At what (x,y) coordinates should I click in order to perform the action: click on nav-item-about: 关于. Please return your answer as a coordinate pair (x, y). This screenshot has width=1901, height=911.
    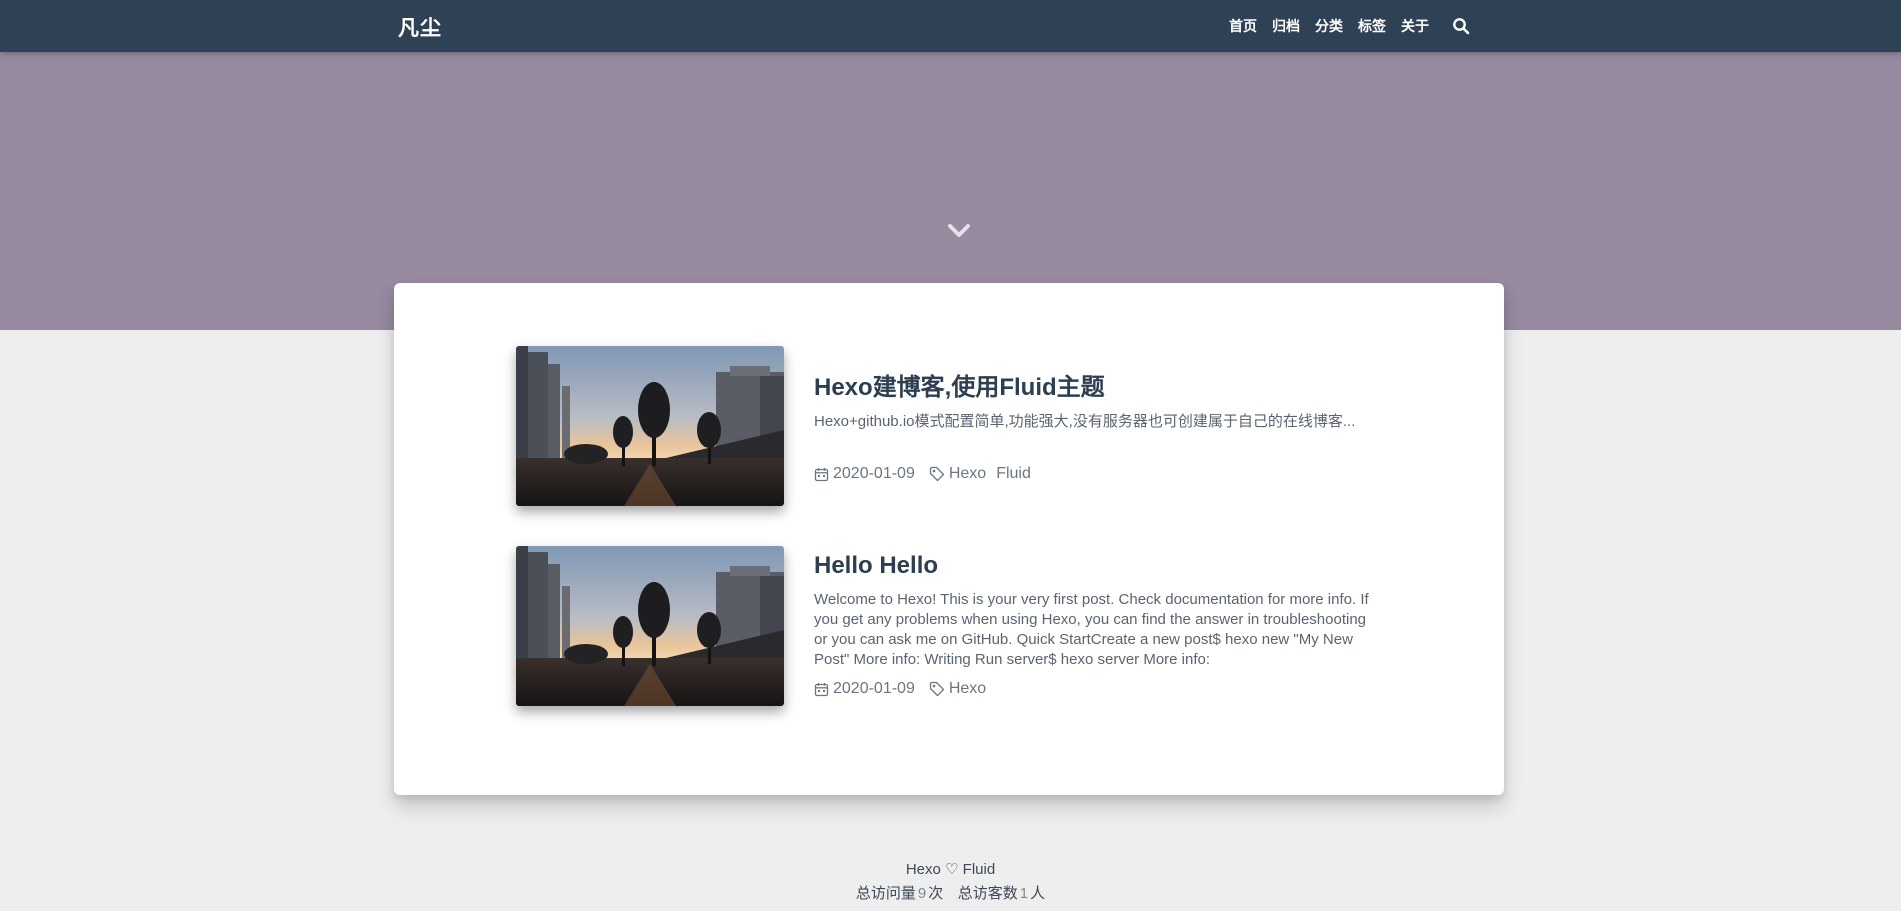
    Looking at the image, I should click on (1415, 26).